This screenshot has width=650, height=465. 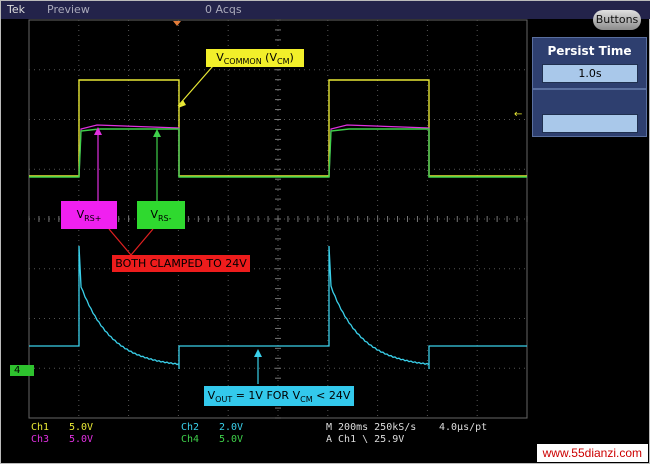 What do you see at coordinates (181, 263) in the screenshot?
I see `clamped-label: BOTH CLAMPED TO 24V` at bounding box center [181, 263].